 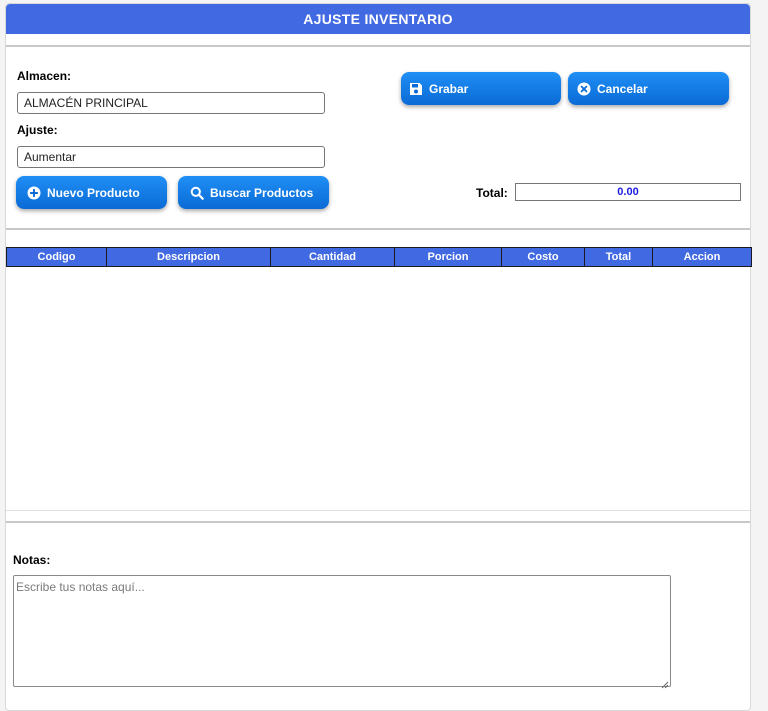 I want to click on almacen-field: ALMACÉN PRINCIPAL, so click(x=171, y=103).